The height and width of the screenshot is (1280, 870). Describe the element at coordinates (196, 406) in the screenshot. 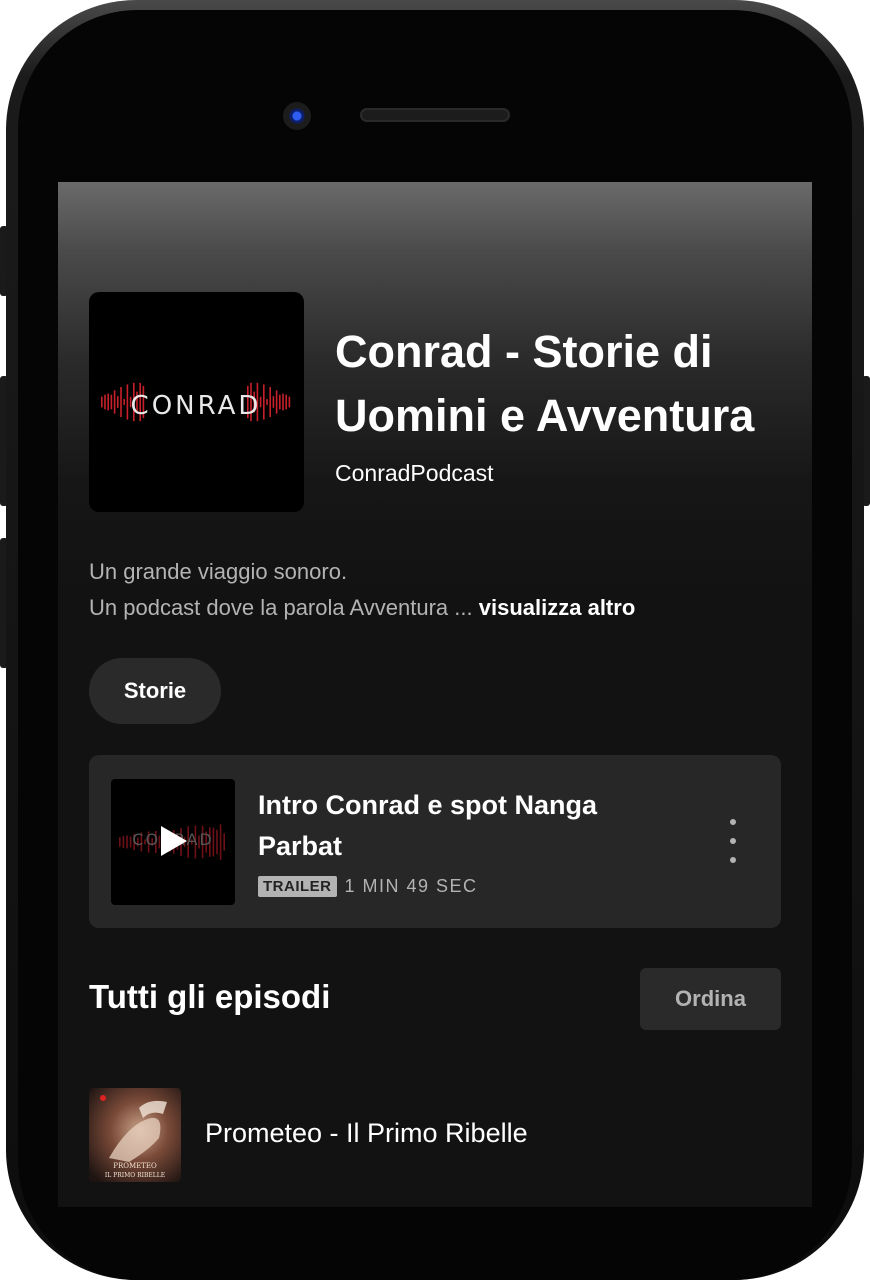

I see `cover-logo-text: CONRAD` at that location.